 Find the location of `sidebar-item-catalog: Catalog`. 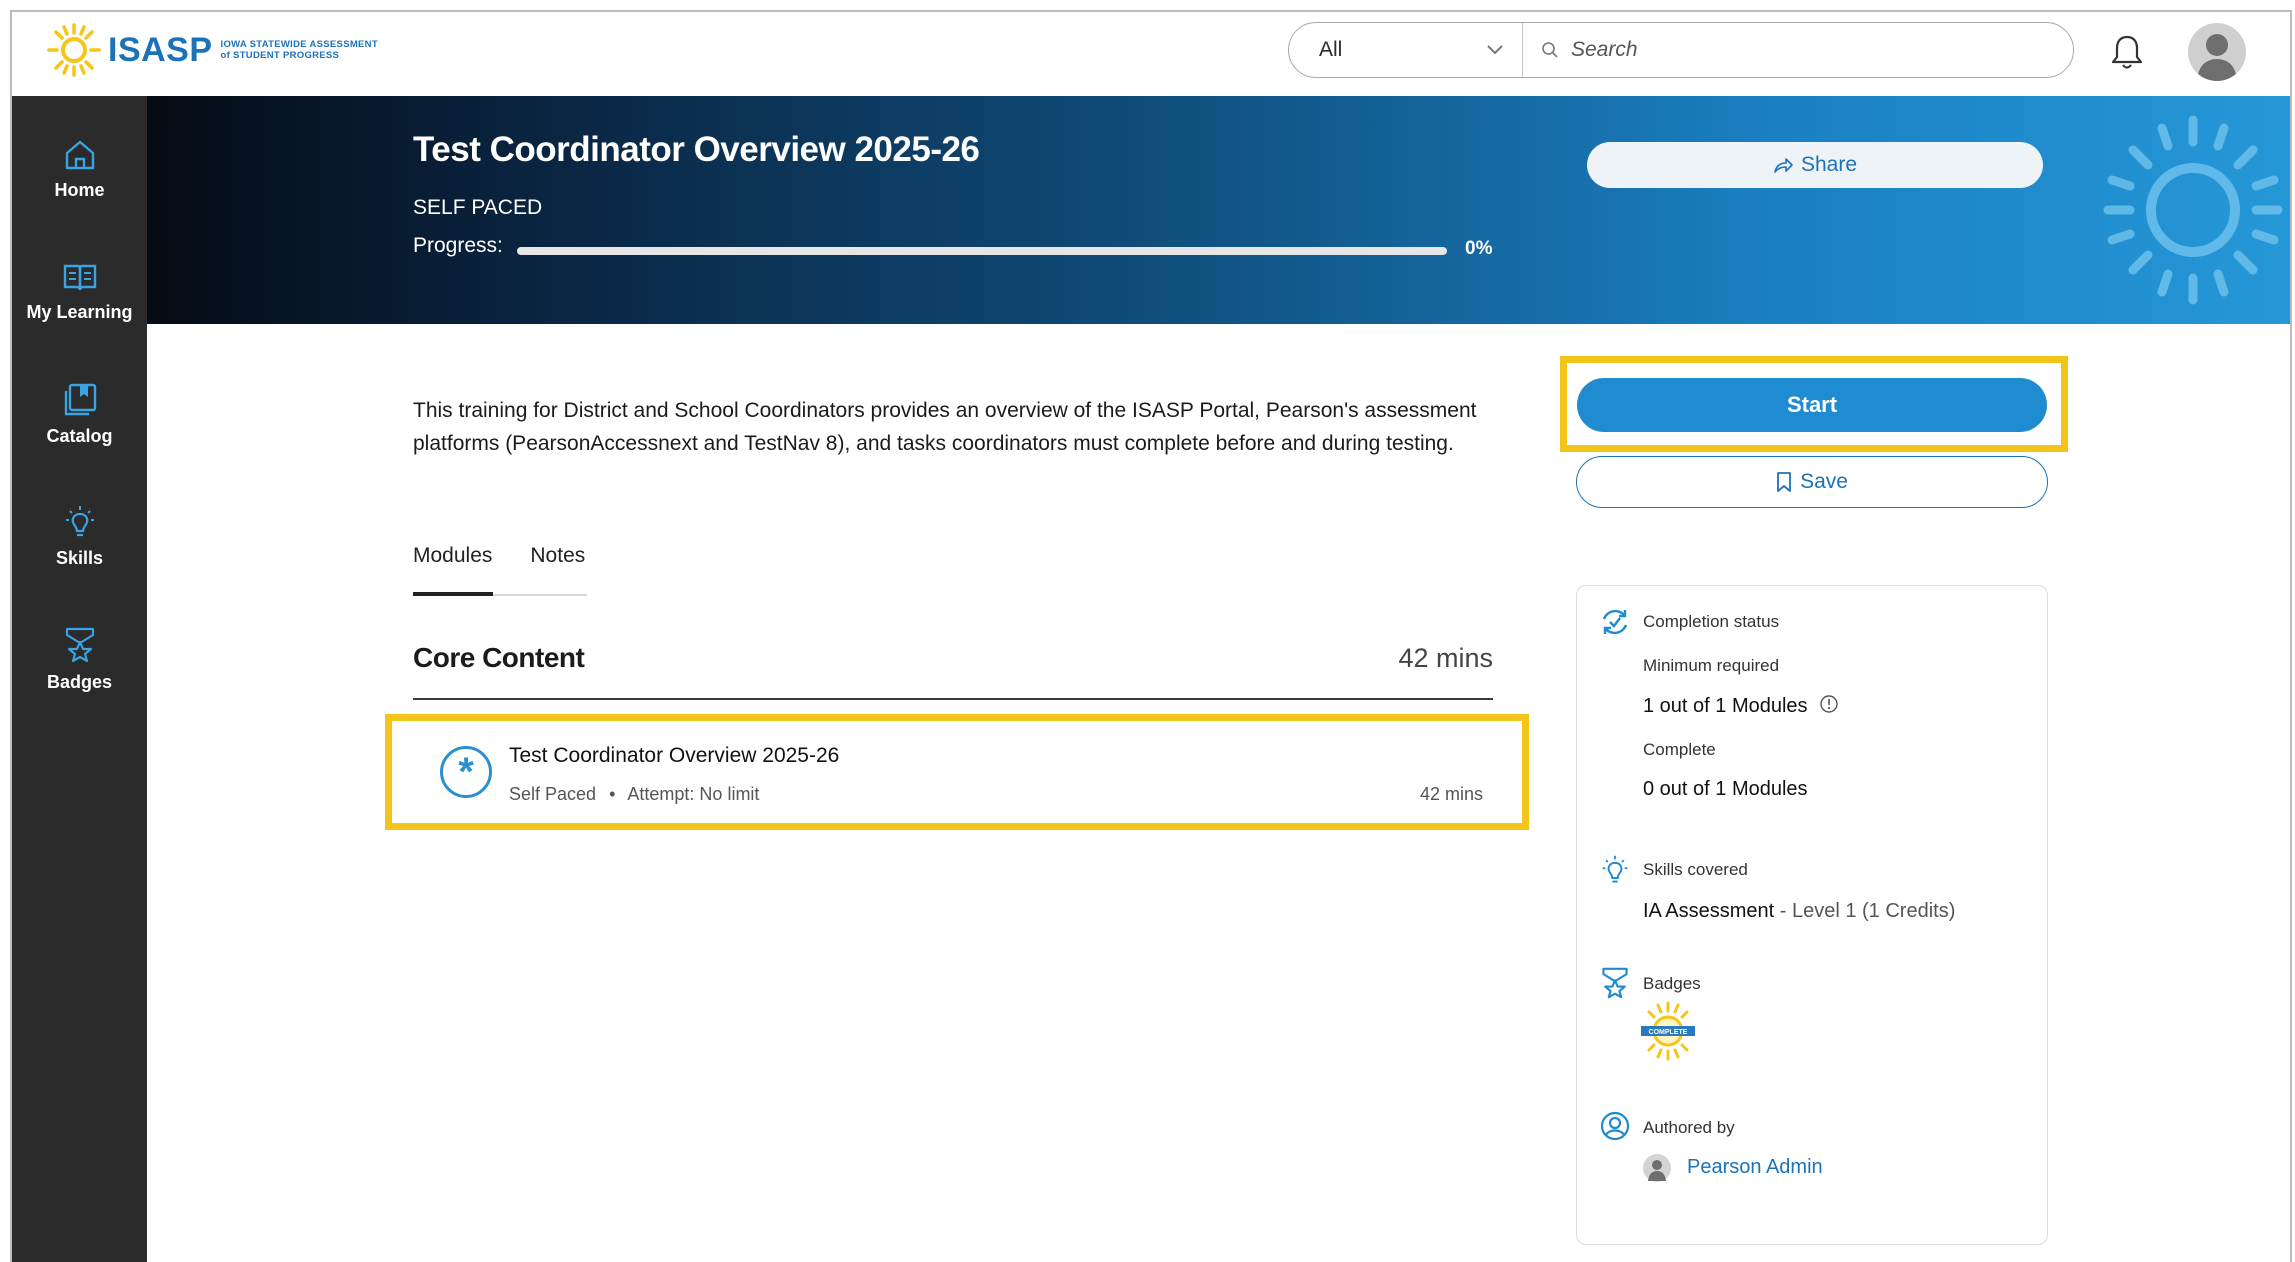

sidebar-item-catalog: Catalog is located at coordinates (79, 414).